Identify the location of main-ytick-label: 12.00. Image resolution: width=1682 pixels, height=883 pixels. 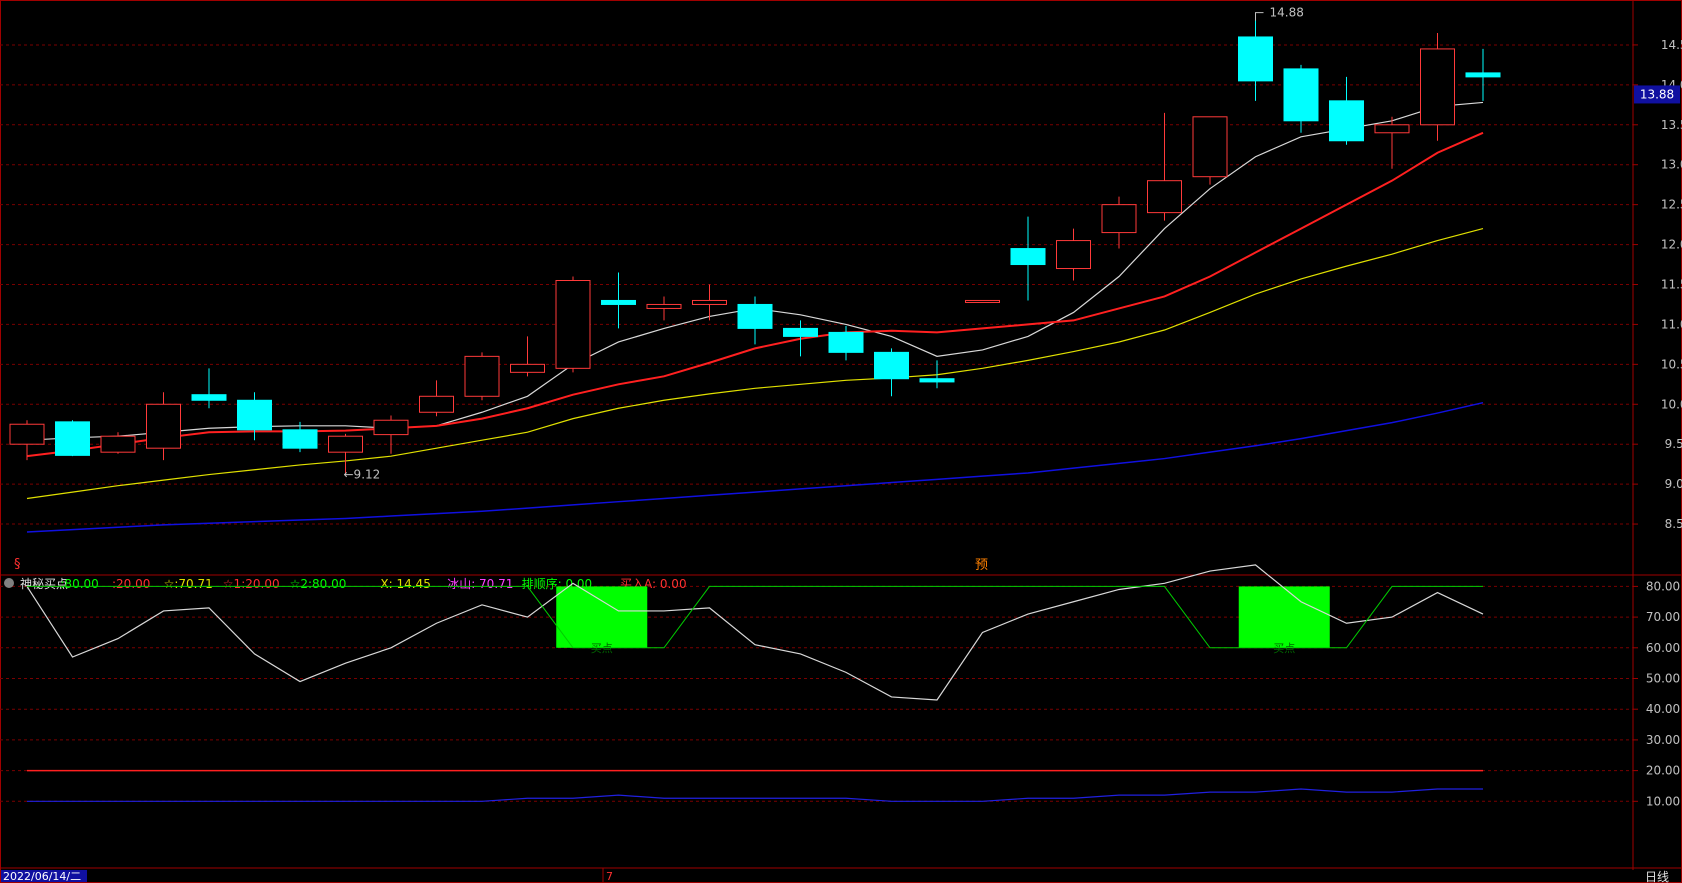
(1671, 245).